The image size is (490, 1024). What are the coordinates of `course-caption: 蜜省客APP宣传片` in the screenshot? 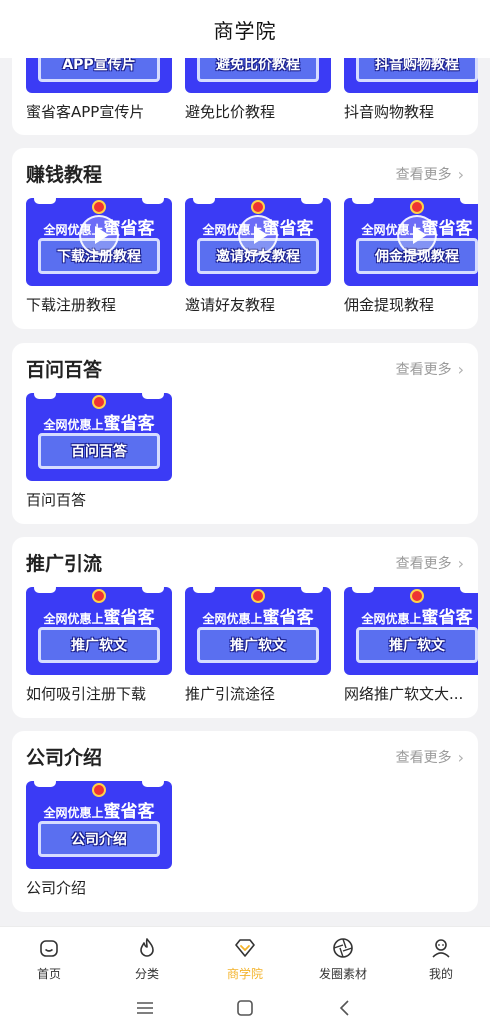 It's located at (85, 112).